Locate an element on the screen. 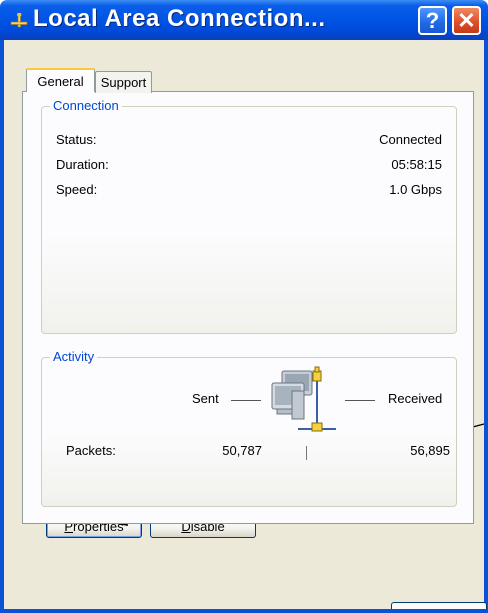  window-close-button: ✕ is located at coordinates (466, 20).